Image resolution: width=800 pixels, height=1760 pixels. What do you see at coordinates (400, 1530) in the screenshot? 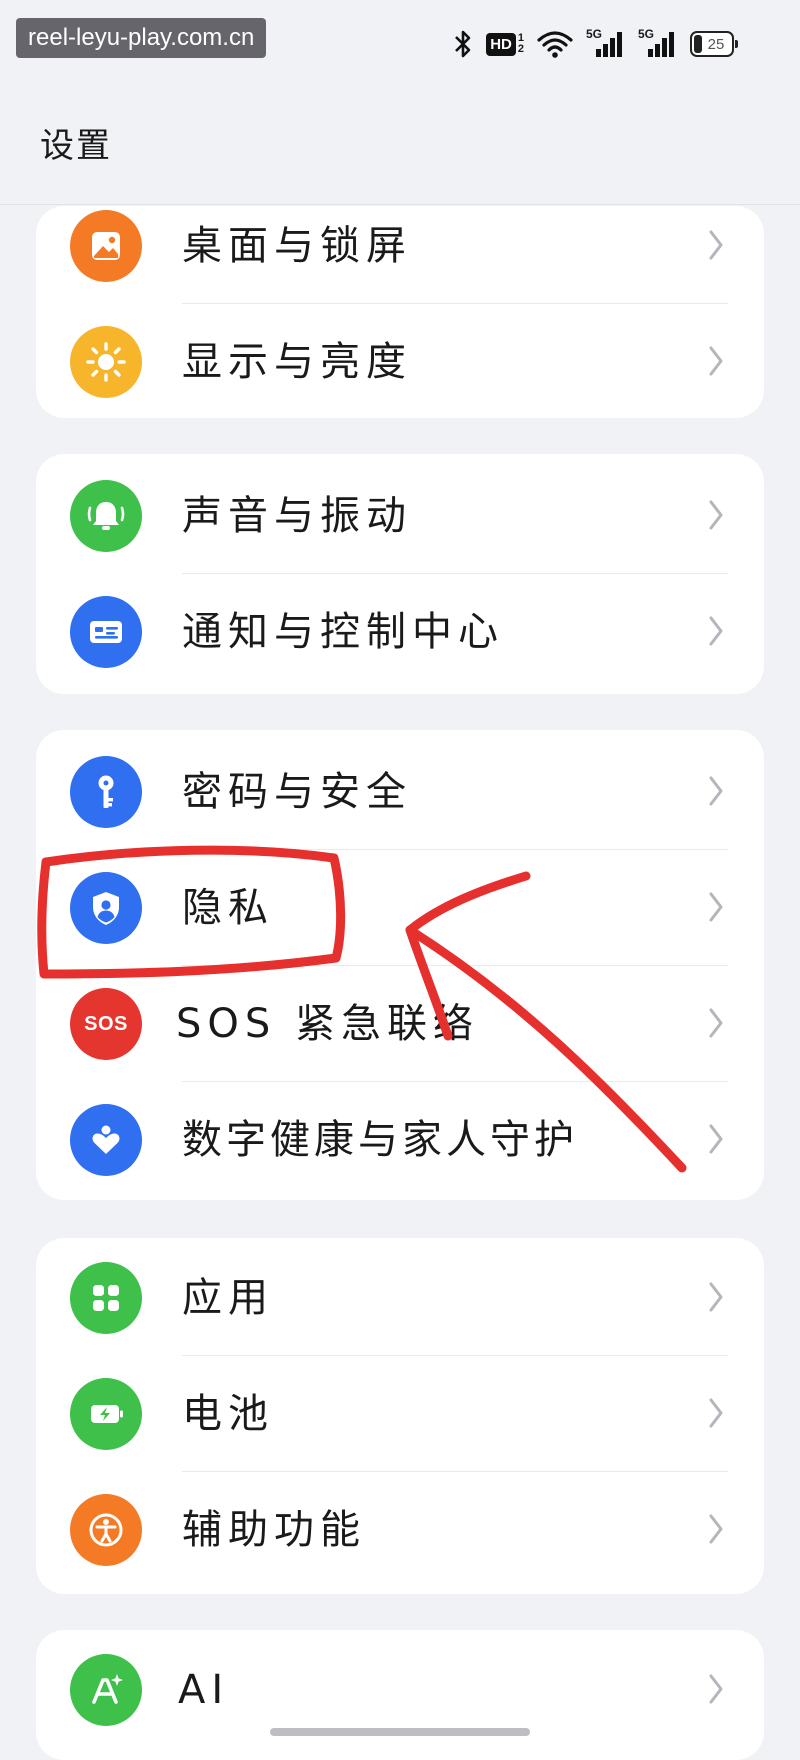
I see `settings-item-accessibility: 辅助功能` at bounding box center [400, 1530].